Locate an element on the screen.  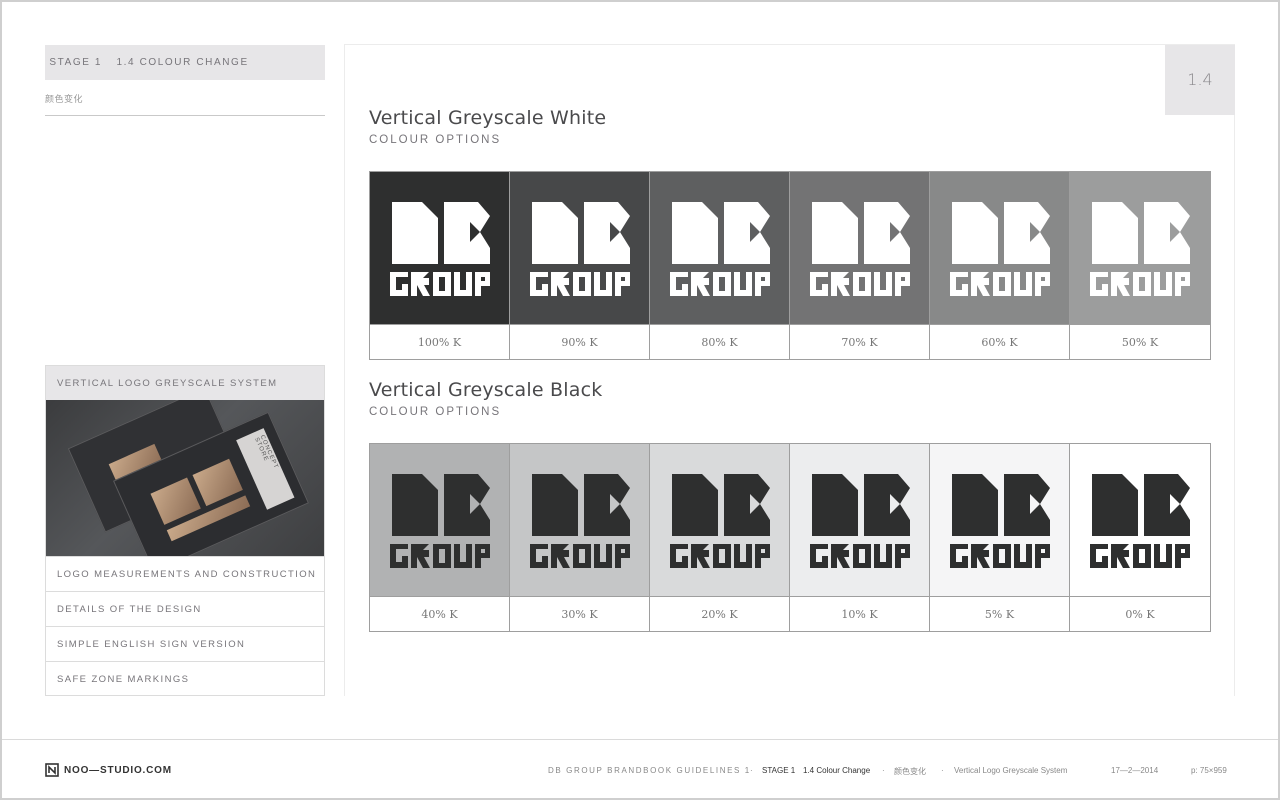
black-swatch: 30% K is located at coordinates (580, 537).